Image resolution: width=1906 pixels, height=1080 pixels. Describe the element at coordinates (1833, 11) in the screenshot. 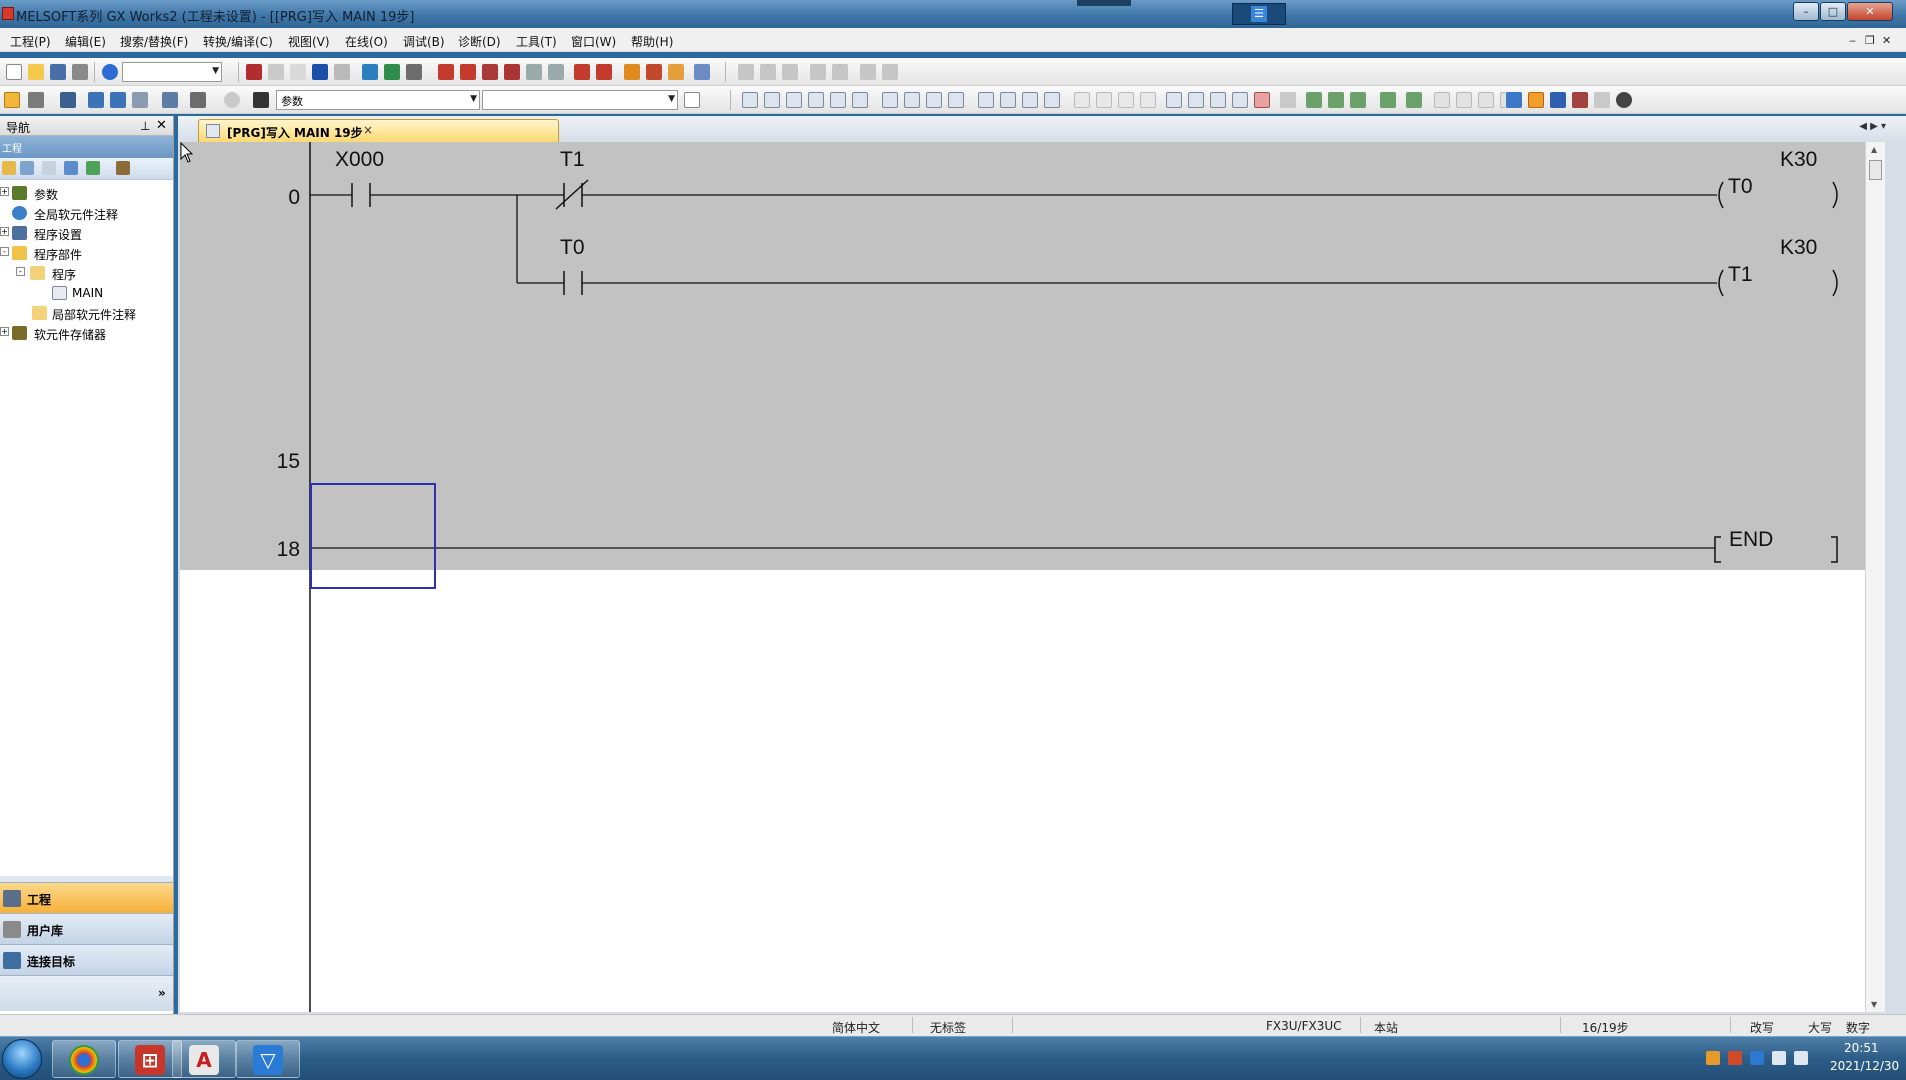

I see `maximize-button: □` at that location.